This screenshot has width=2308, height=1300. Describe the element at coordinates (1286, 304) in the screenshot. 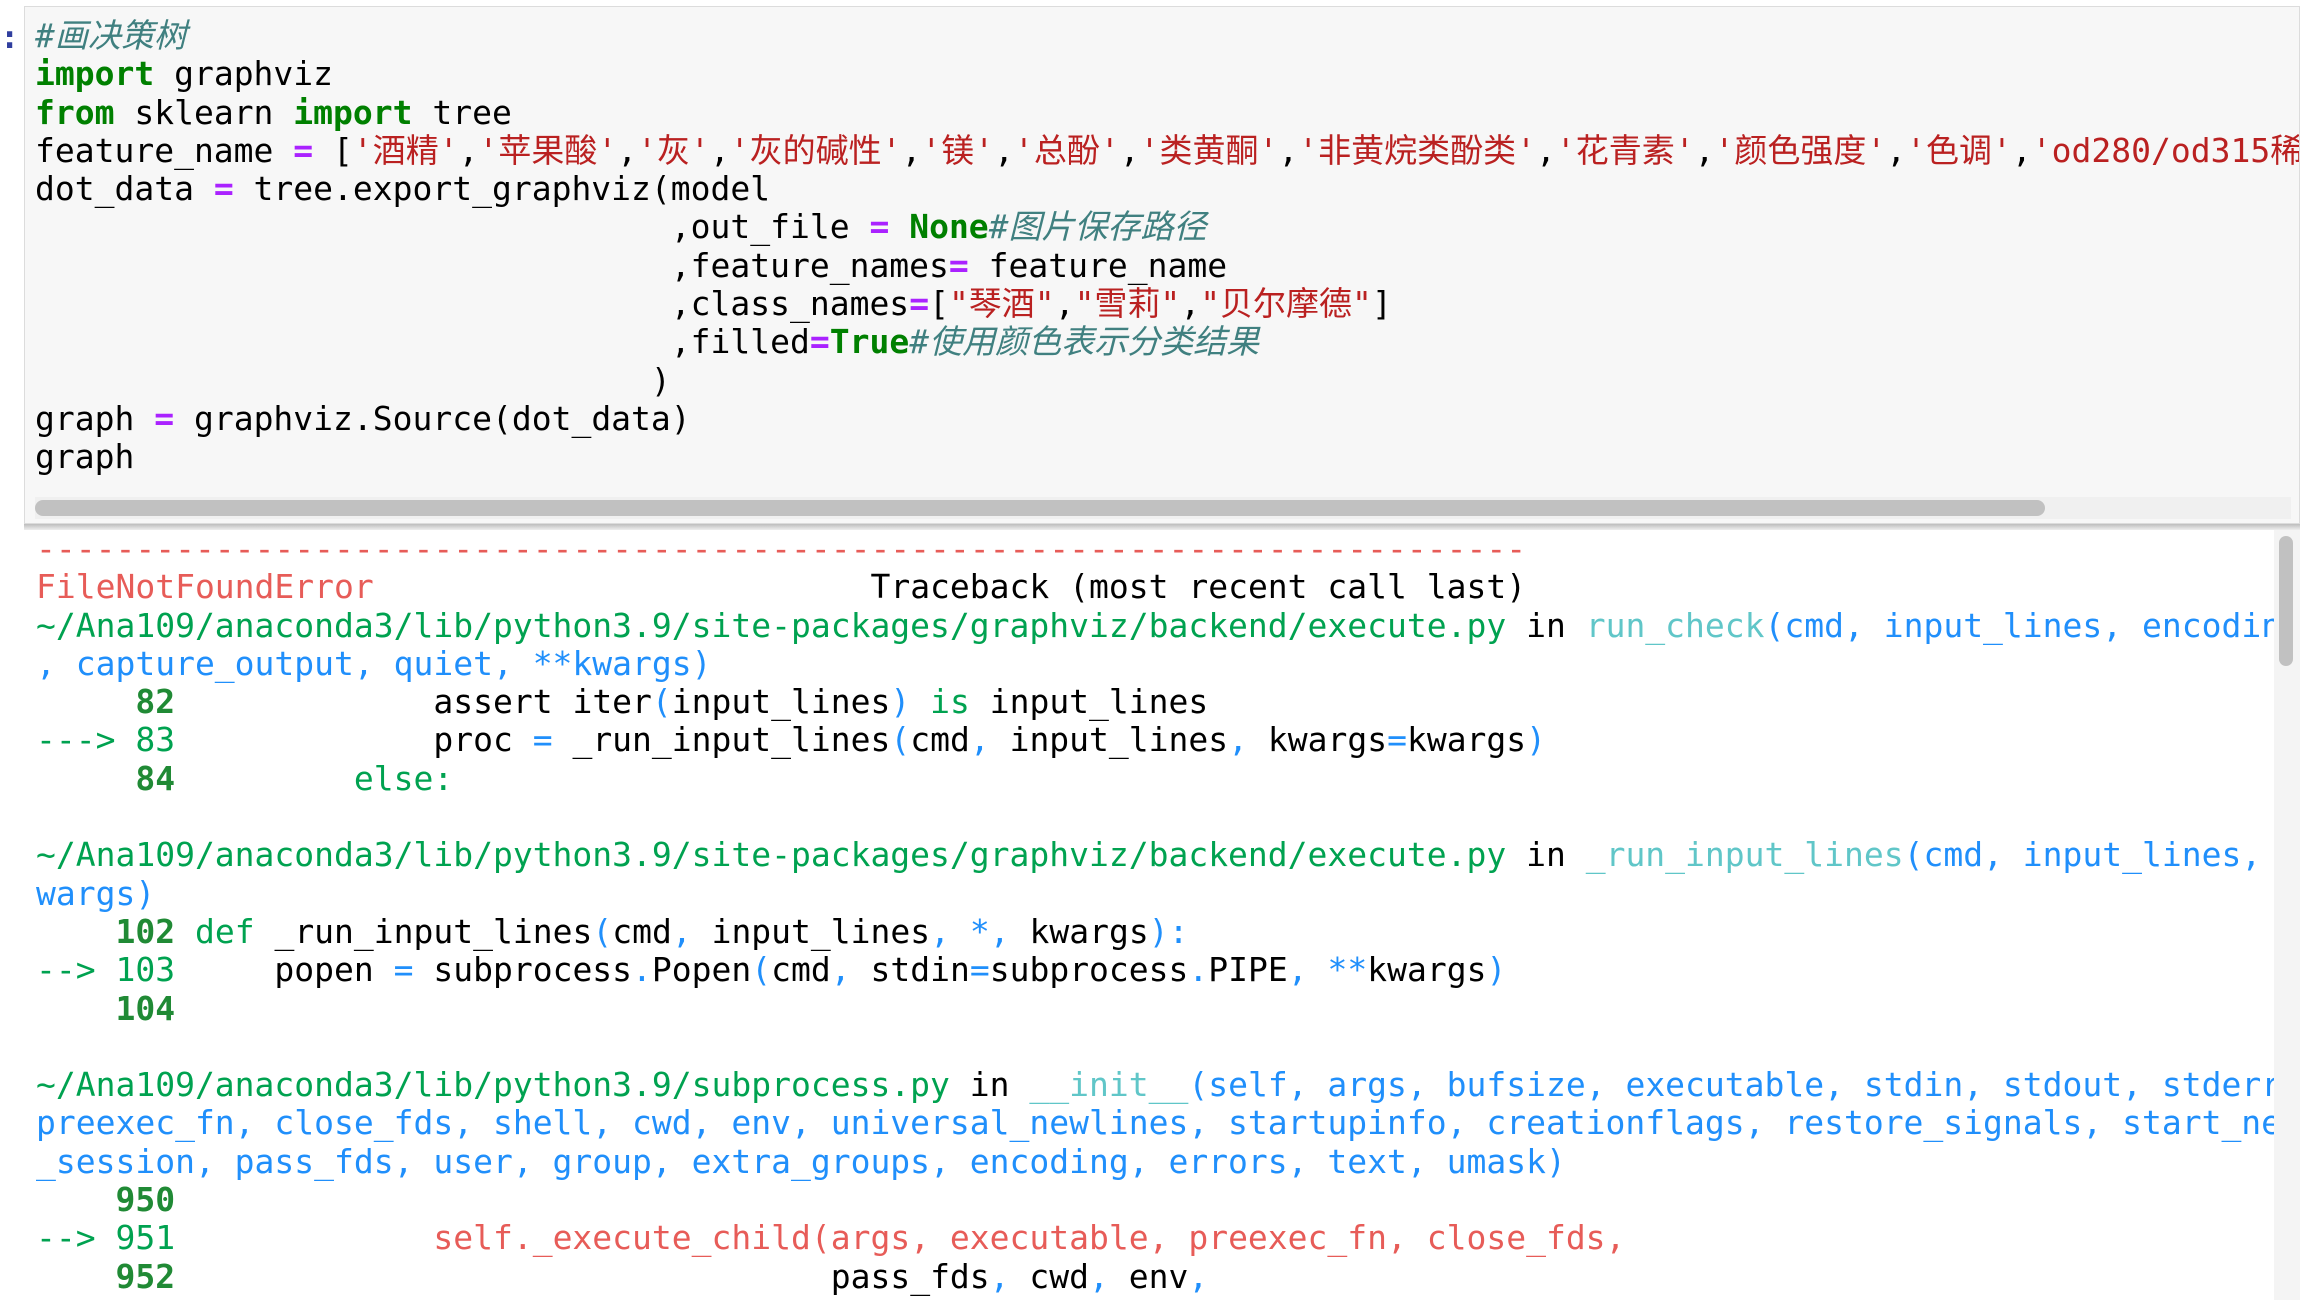

I see `code-line-token: "贝尔摩德"` at that location.